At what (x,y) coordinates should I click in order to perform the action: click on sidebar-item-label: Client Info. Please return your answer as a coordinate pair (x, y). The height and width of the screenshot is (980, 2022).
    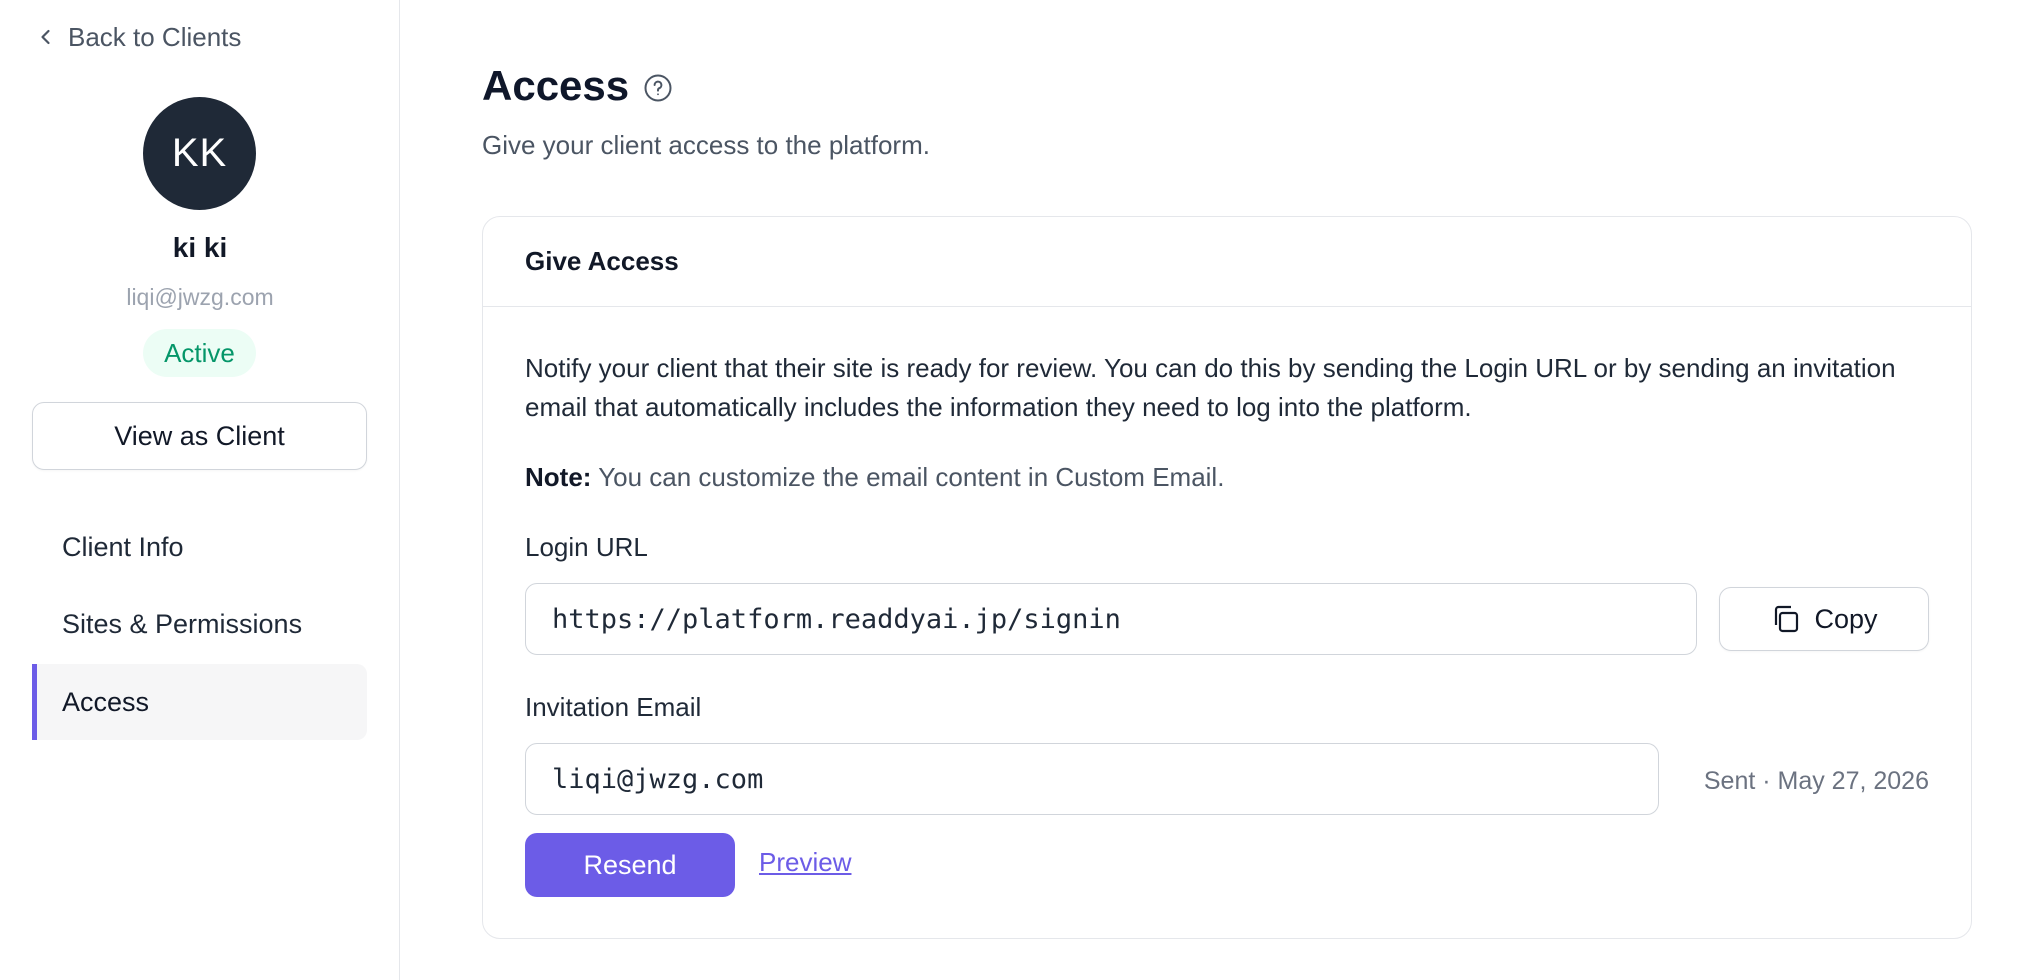
    Looking at the image, I should click on (123, 546).